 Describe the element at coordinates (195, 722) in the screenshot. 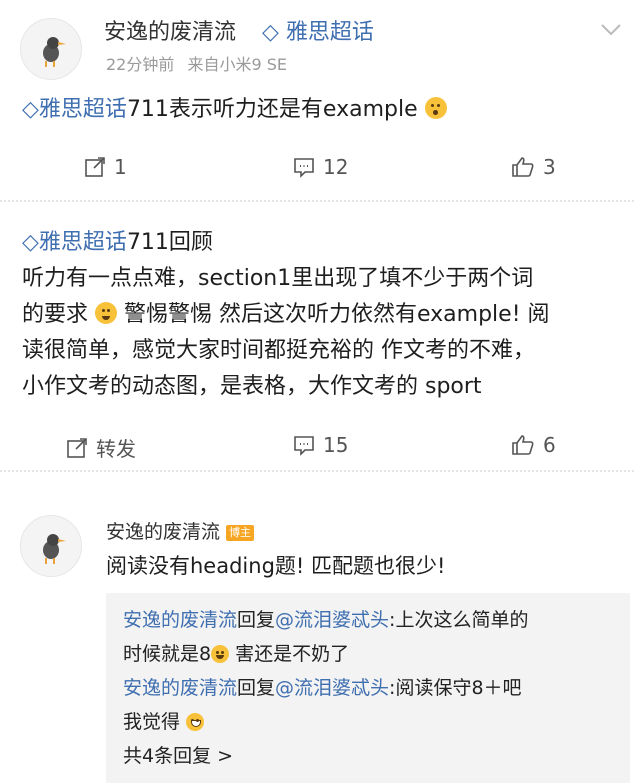

I see `grin-emoji-icon` at that location.